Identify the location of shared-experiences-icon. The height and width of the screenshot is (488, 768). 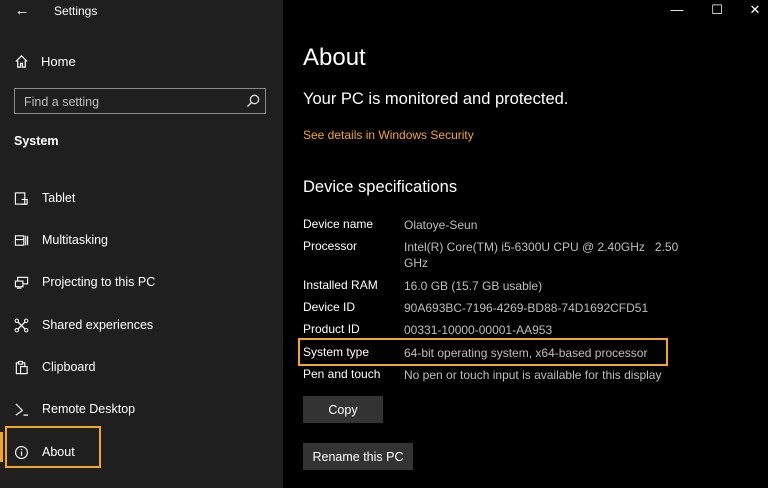
(21, 325).